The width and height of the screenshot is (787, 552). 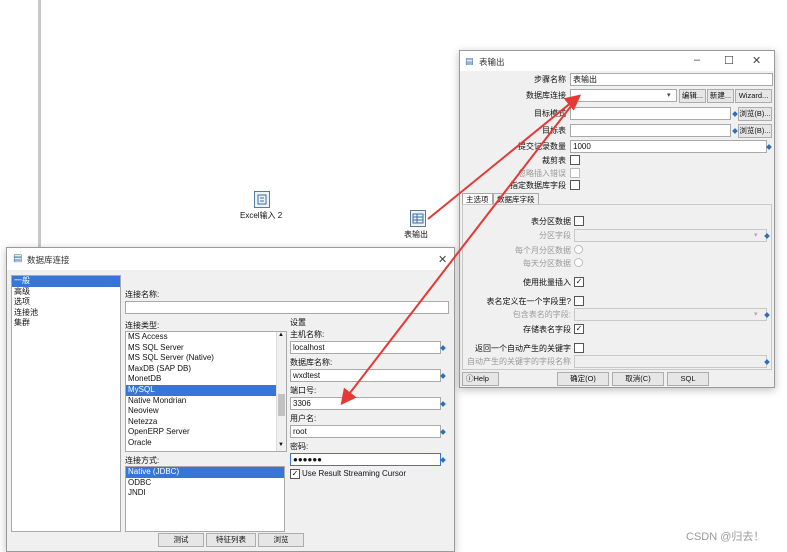 What do you see at coordinates (725, 537) in the screenshot?
I see `watermark: CSDN @归去！` at bounding box center [725, 537].